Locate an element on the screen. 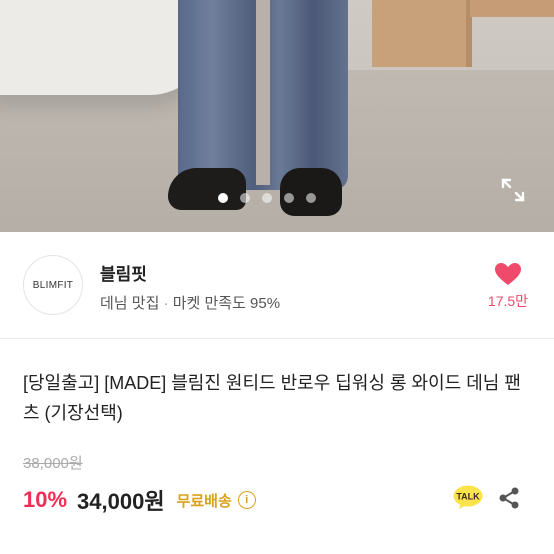  sale-price: 34,000원 is located at coordinates (121, 501).